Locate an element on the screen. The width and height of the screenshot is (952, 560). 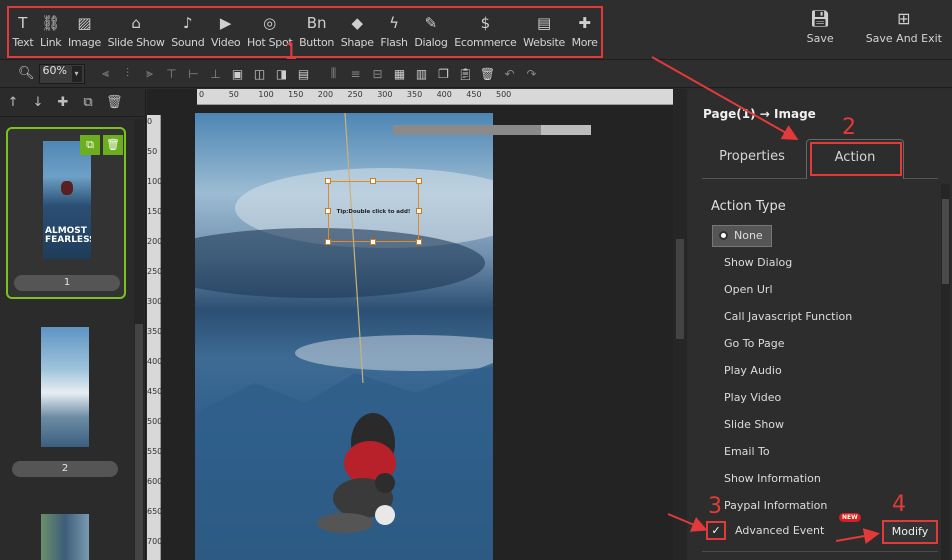
align-left-icon: ⫷ is located at coordinates (106, 73).